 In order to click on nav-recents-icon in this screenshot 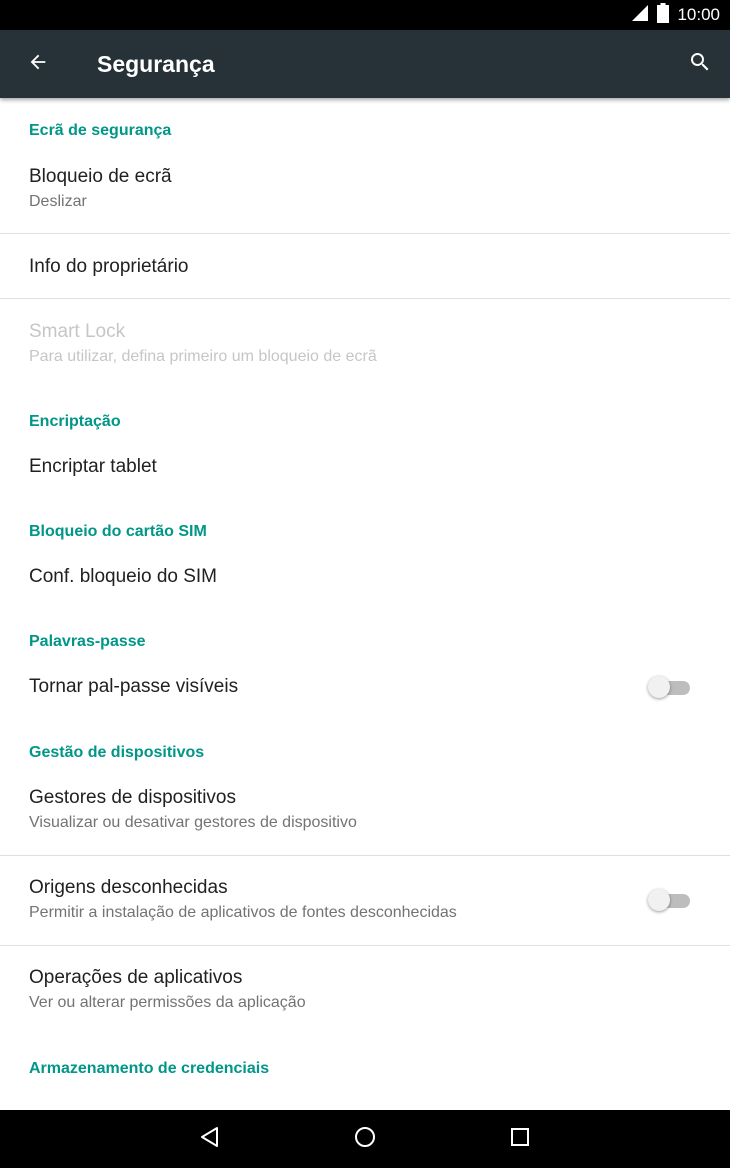, I will do `click(520, 1139)`.